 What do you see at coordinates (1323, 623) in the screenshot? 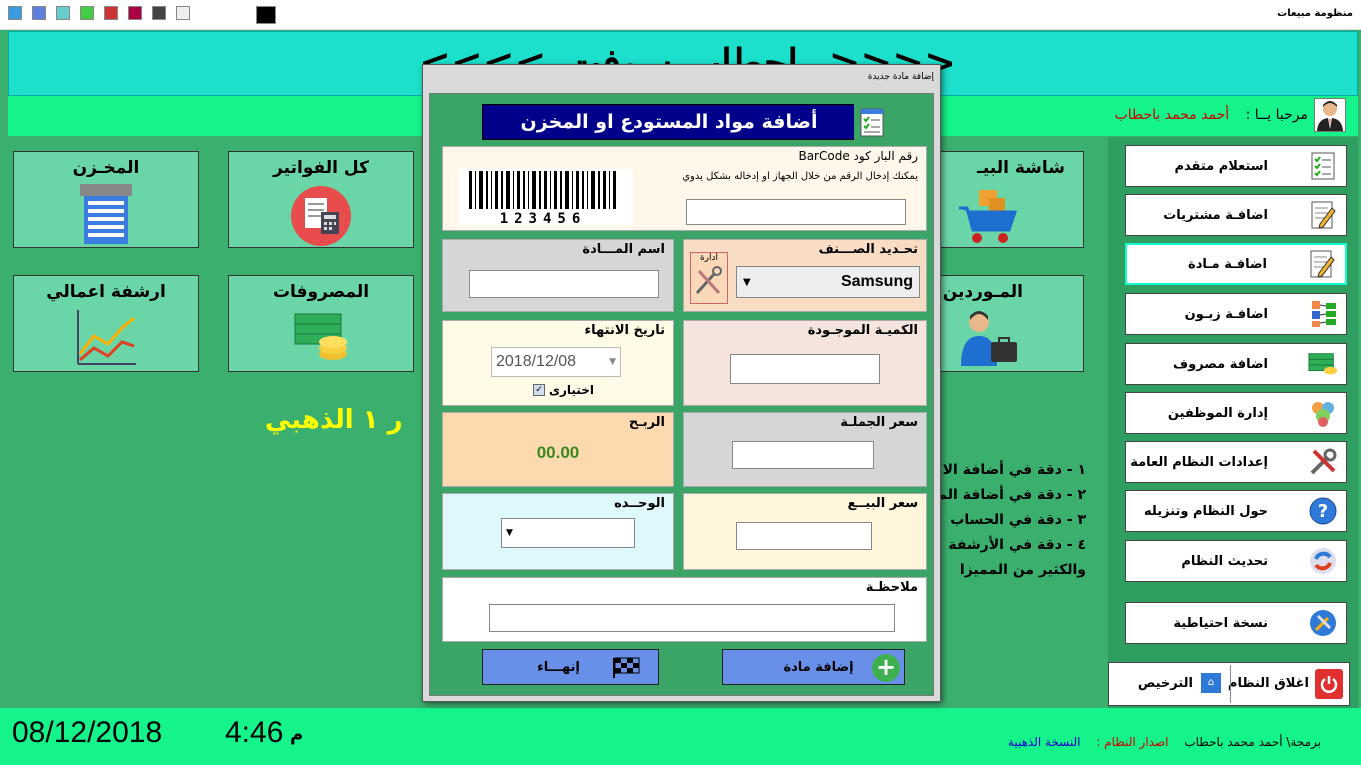
I see `backup-icon` at bounding box center [1323, 623].